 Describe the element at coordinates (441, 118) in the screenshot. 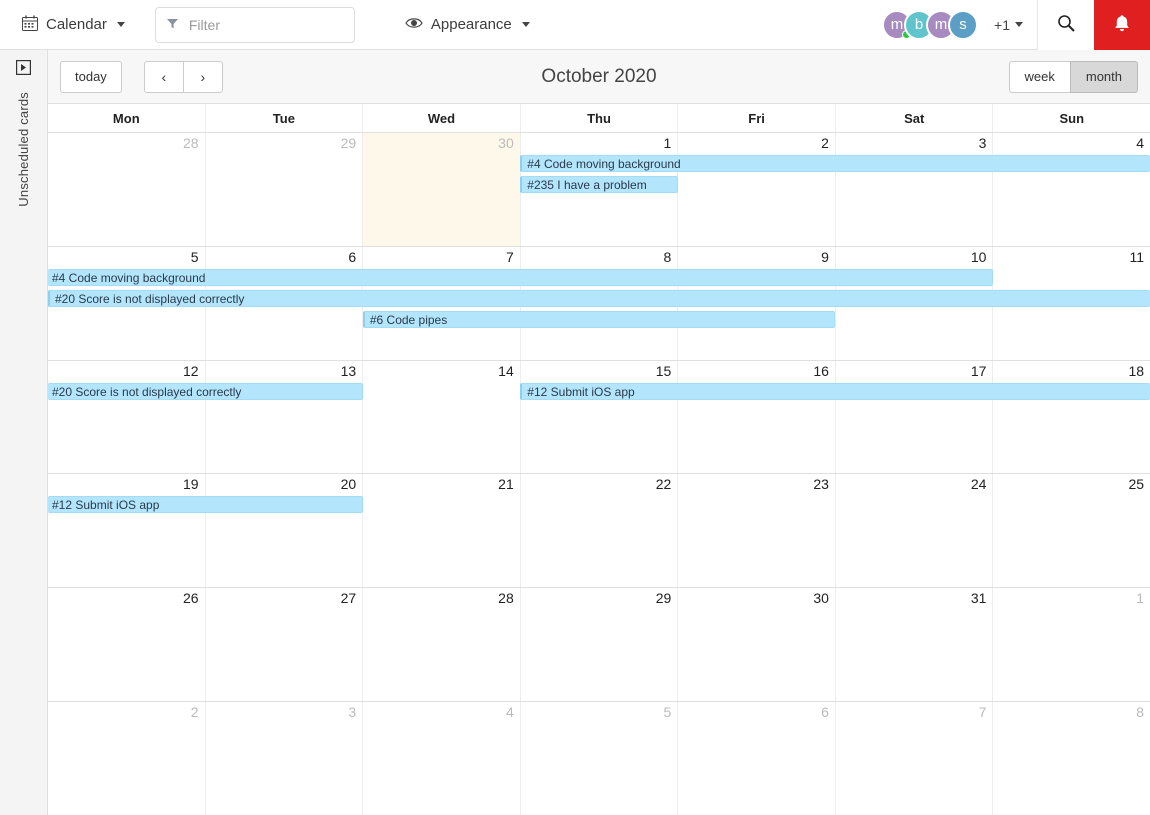

I see `weekday-header-wed: Wed` at that location.